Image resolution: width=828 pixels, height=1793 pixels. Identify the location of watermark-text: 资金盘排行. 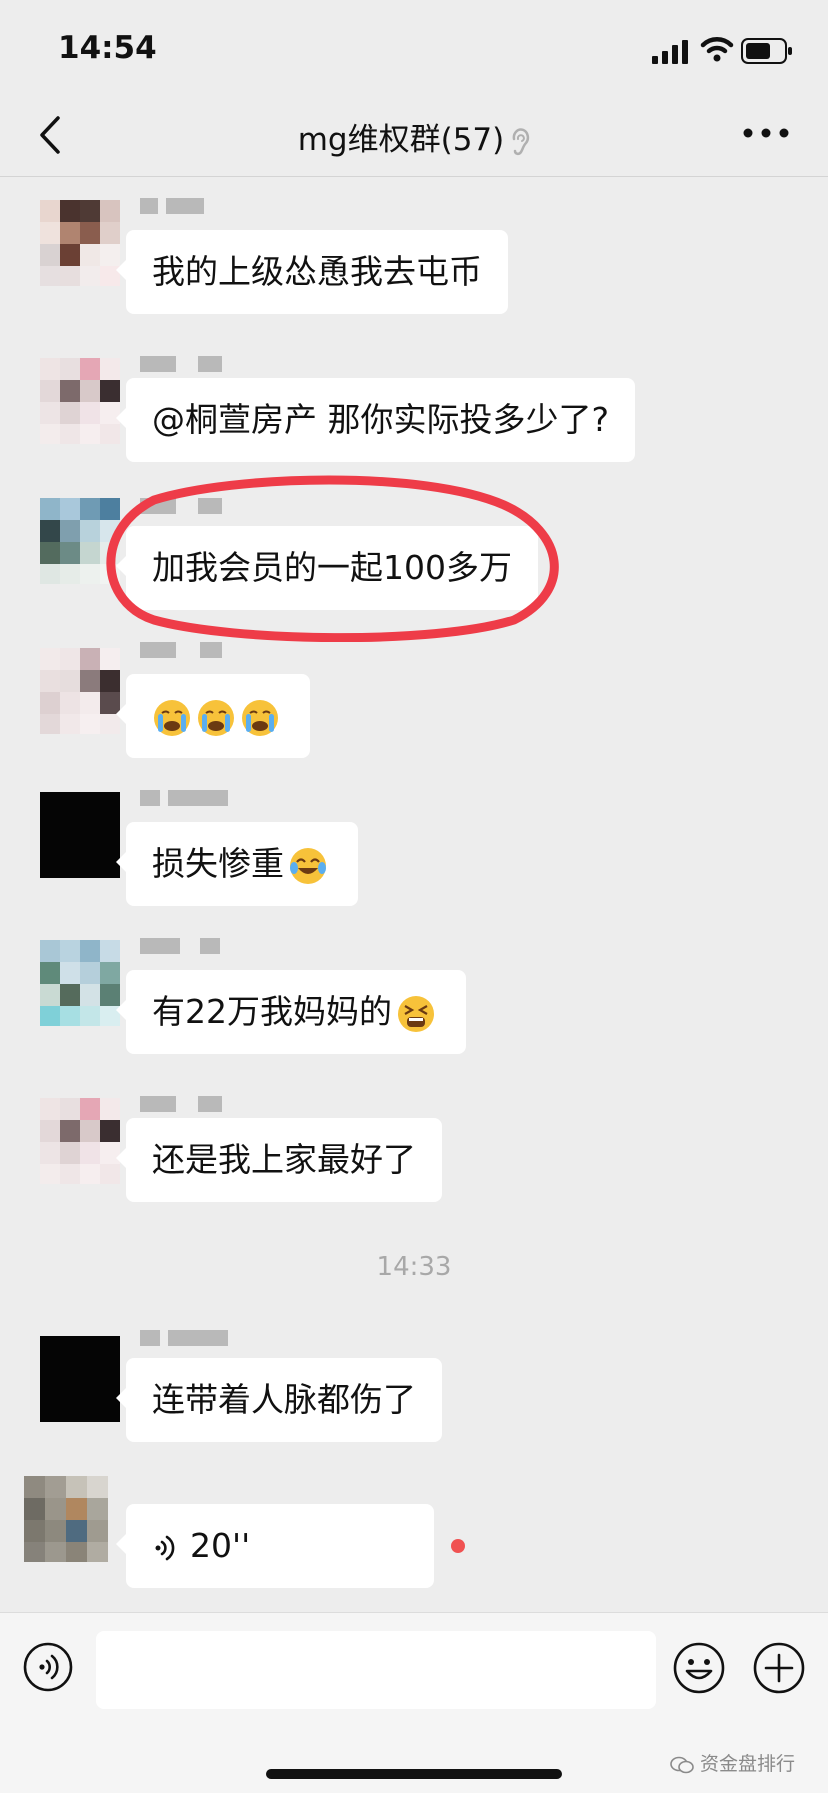
(748, 1764).